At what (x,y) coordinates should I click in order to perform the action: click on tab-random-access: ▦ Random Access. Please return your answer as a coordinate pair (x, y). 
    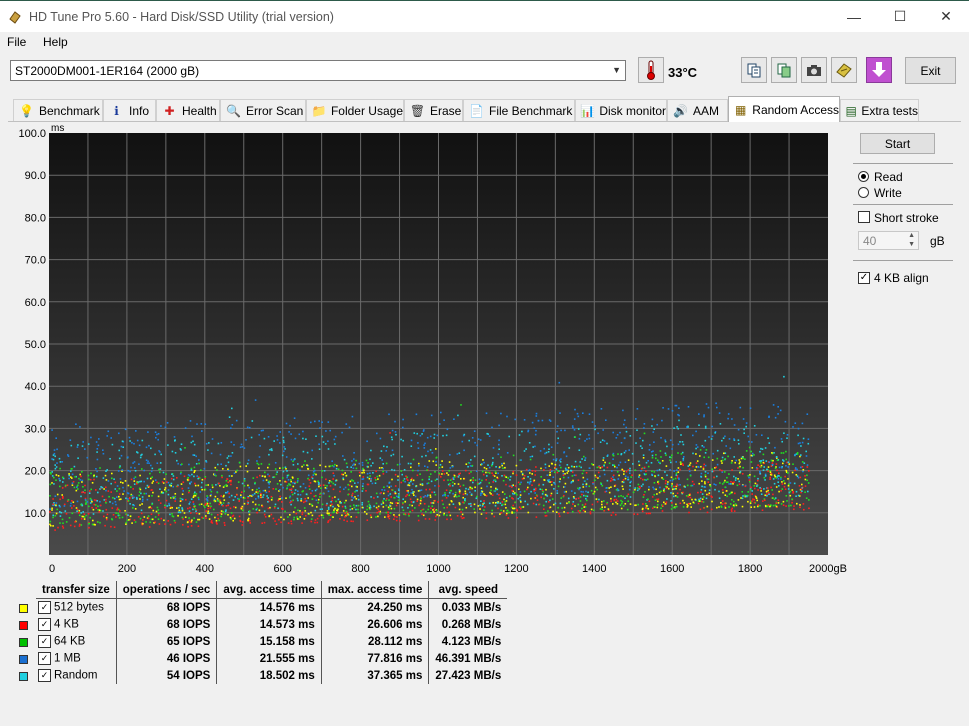
    Looking at the image, I should click on (784, 109).